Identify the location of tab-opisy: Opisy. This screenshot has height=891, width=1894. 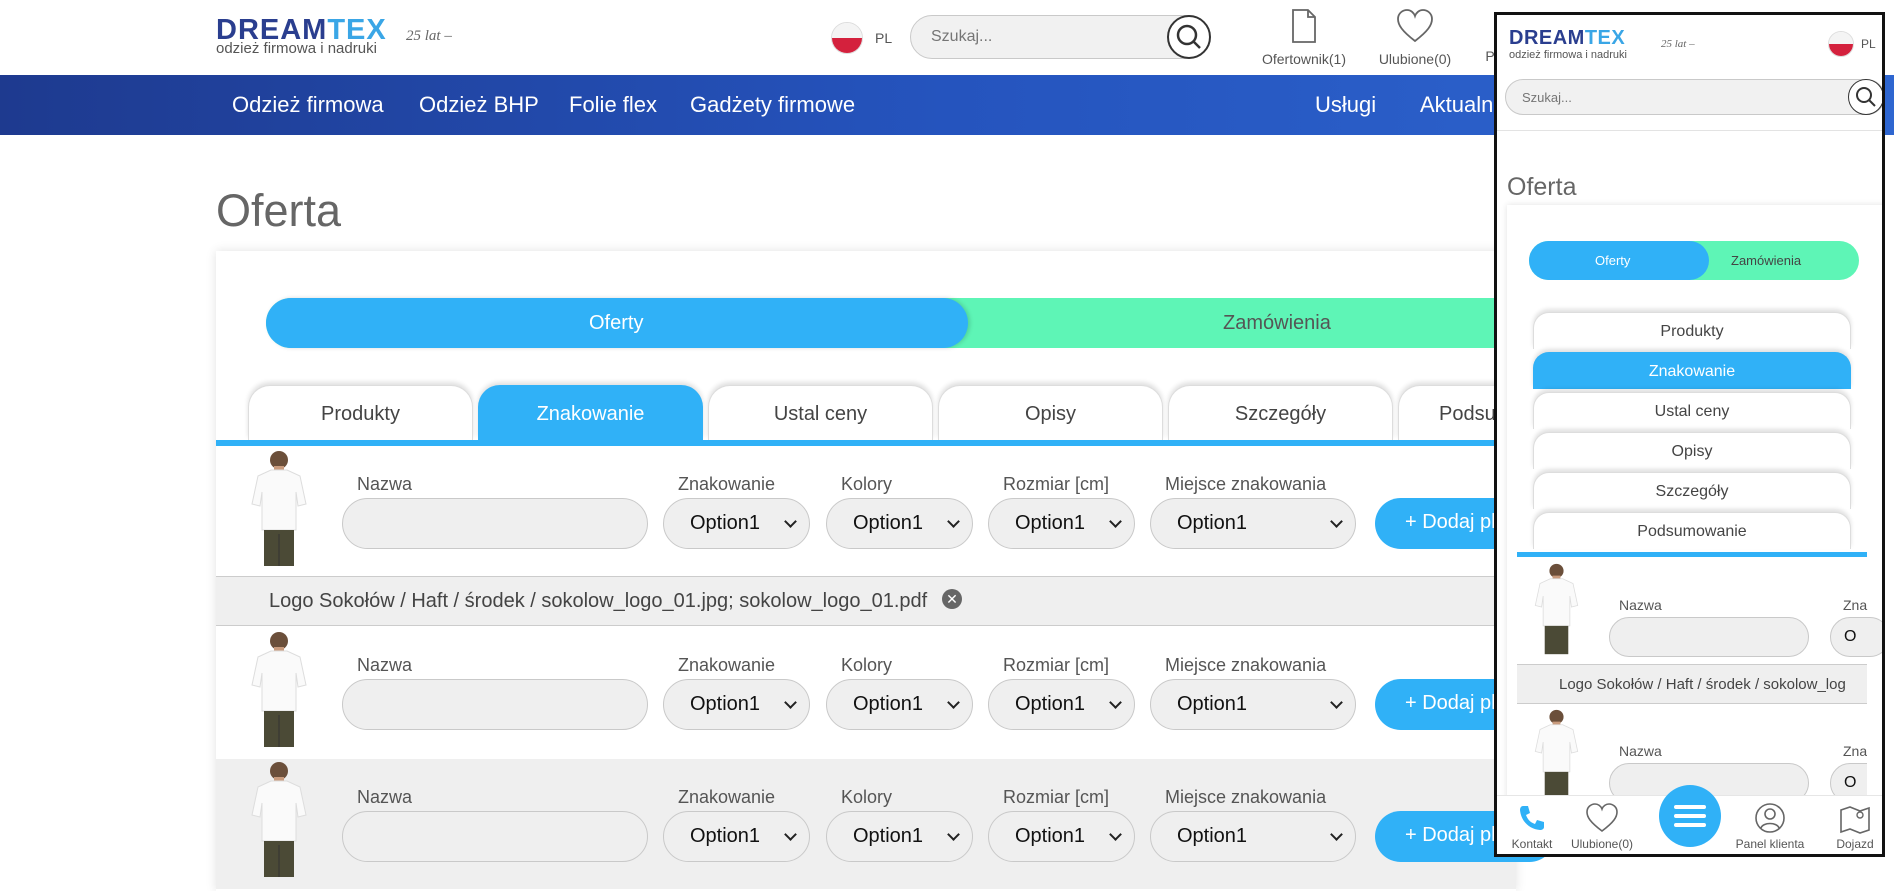
(1050, 412).